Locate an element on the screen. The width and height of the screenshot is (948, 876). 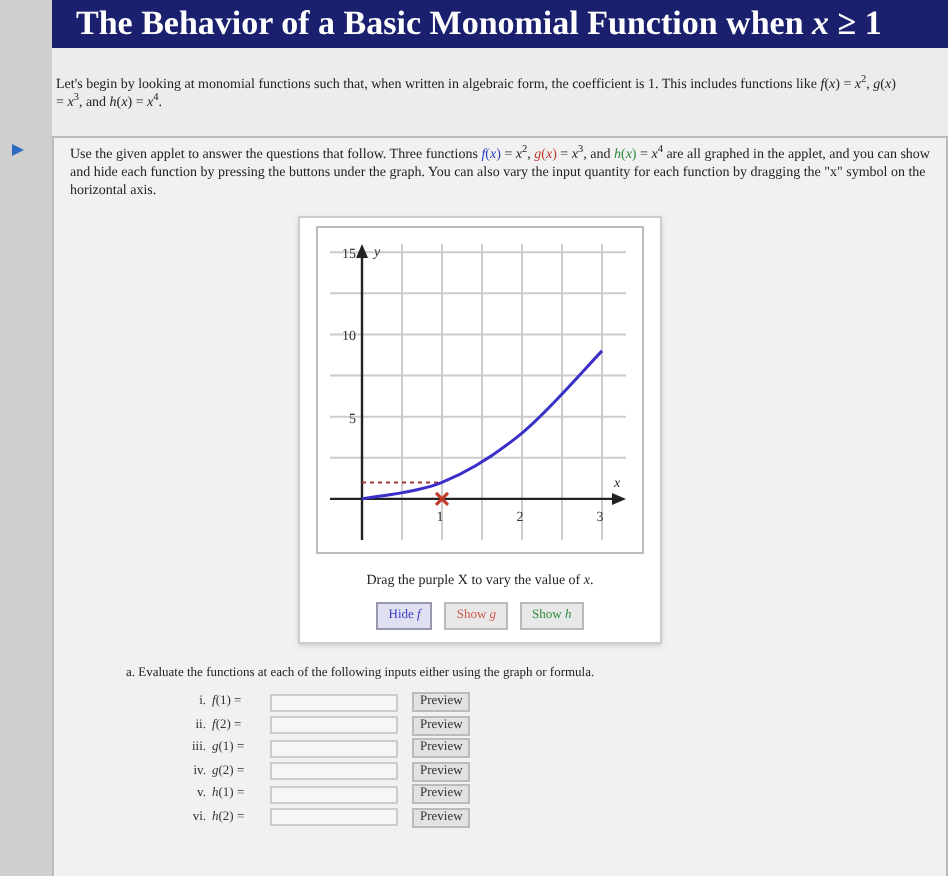
drag-marker is located at coordinates (442, 499).